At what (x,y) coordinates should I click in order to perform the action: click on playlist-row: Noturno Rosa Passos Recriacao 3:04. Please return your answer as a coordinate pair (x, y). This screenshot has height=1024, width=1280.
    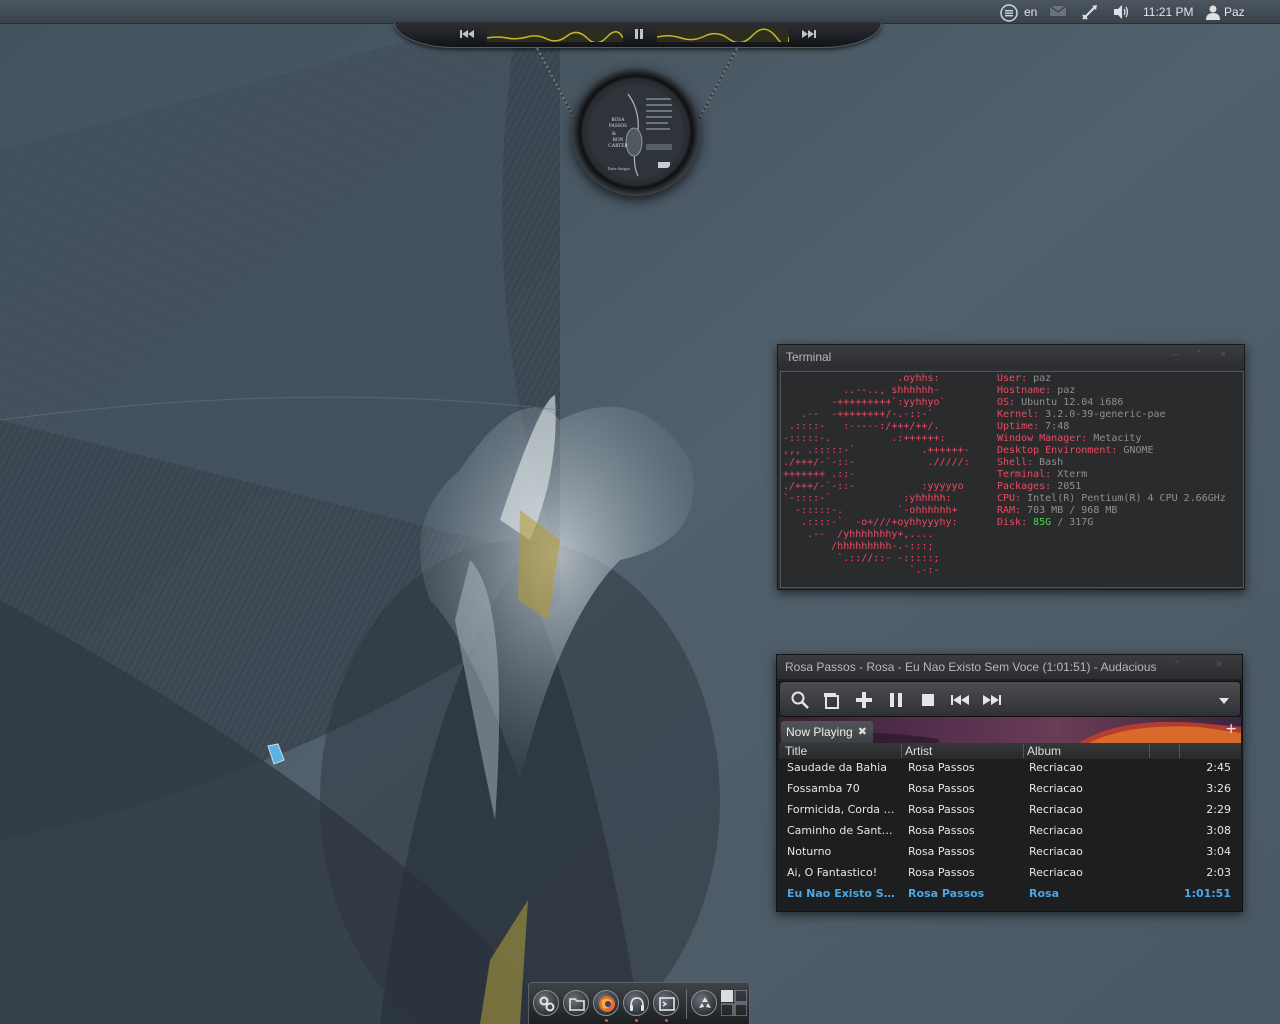
    Looking at the image, I should click on (1010, 853).